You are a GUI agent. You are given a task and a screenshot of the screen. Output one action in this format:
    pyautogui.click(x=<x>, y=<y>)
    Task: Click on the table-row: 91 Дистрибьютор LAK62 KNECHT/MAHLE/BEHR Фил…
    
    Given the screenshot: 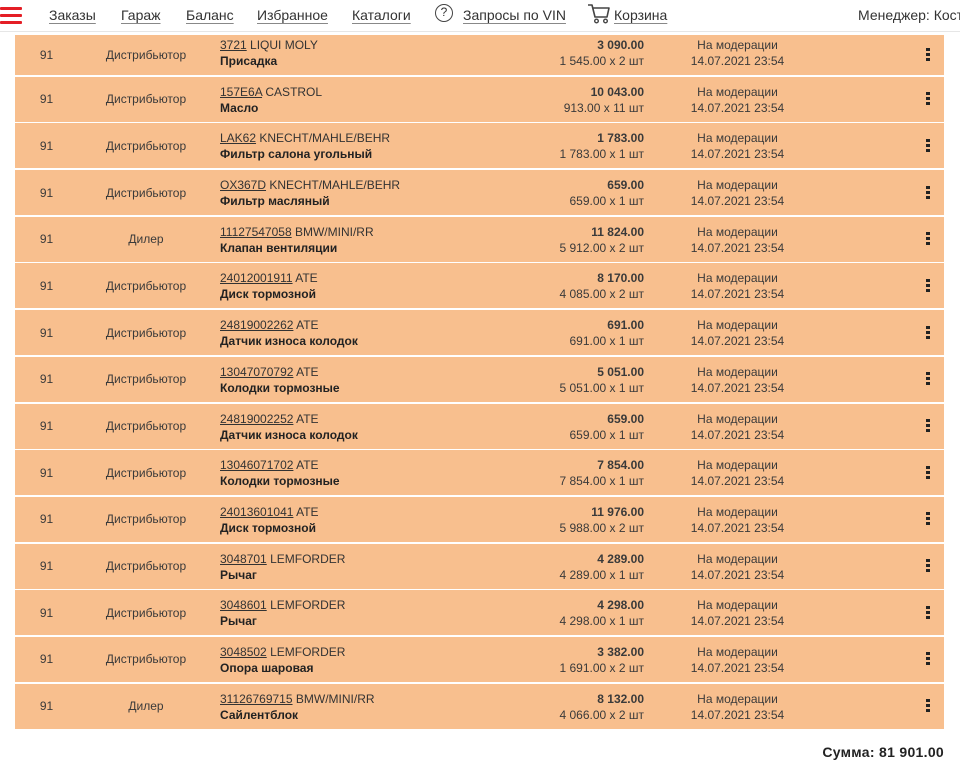 What is the action you would take?
    pyautogui.click(x=479, y=146)
    